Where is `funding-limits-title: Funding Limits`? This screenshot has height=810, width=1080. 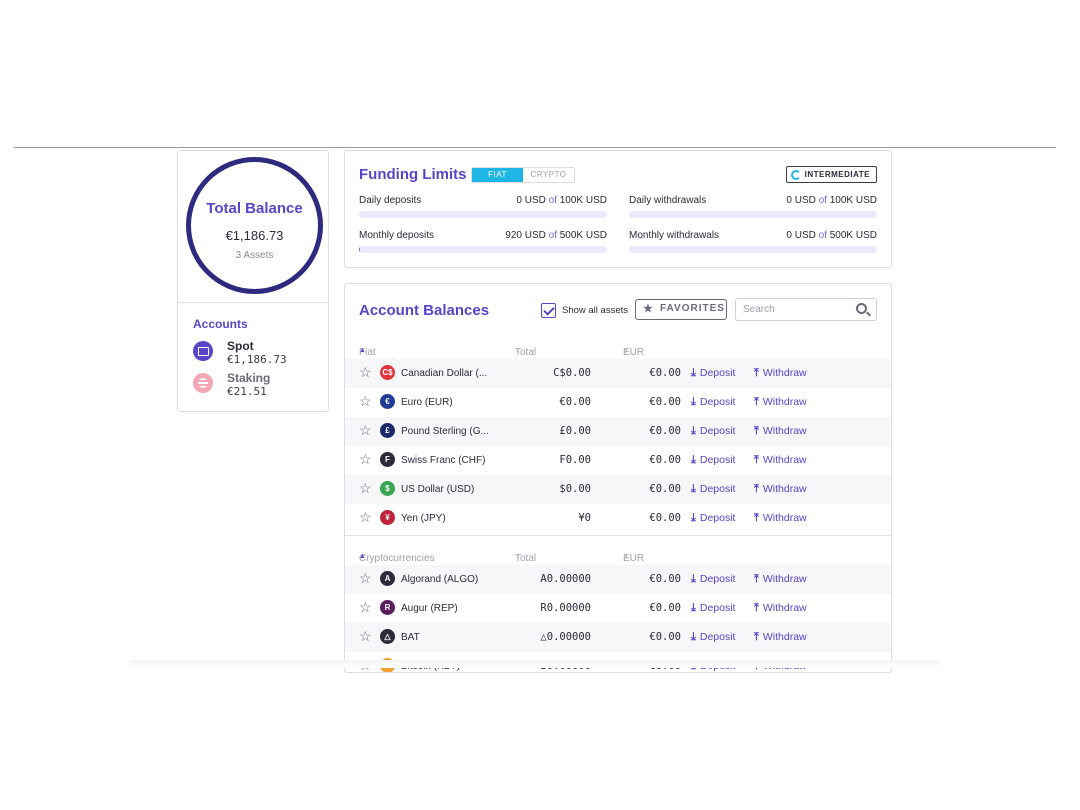 funding-limits-title: Funding Limits is located at coordinates (413, 174).